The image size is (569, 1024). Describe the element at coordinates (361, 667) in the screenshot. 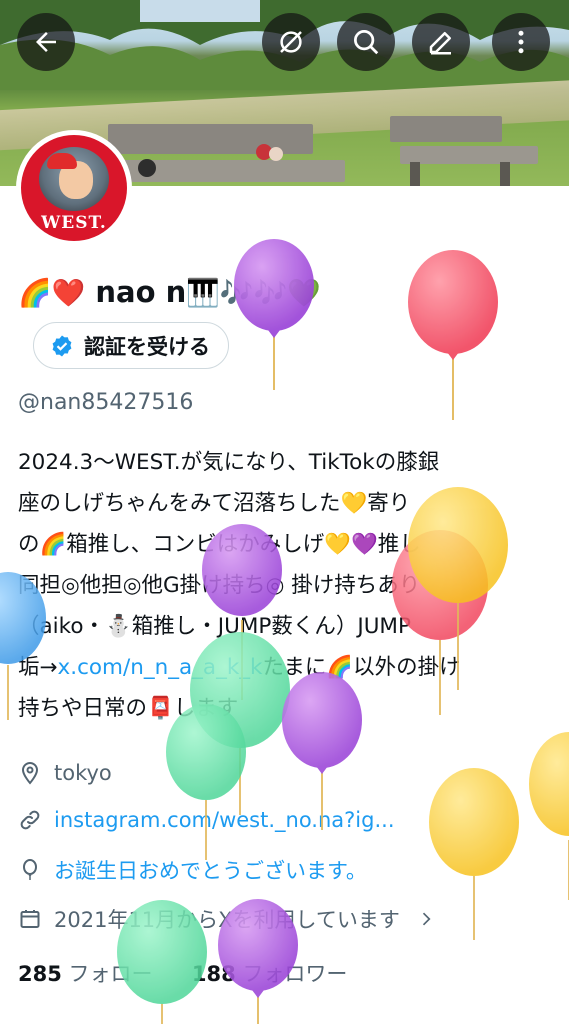

I see `bio-line-part: たまに🌈以外の掛け` at that location.